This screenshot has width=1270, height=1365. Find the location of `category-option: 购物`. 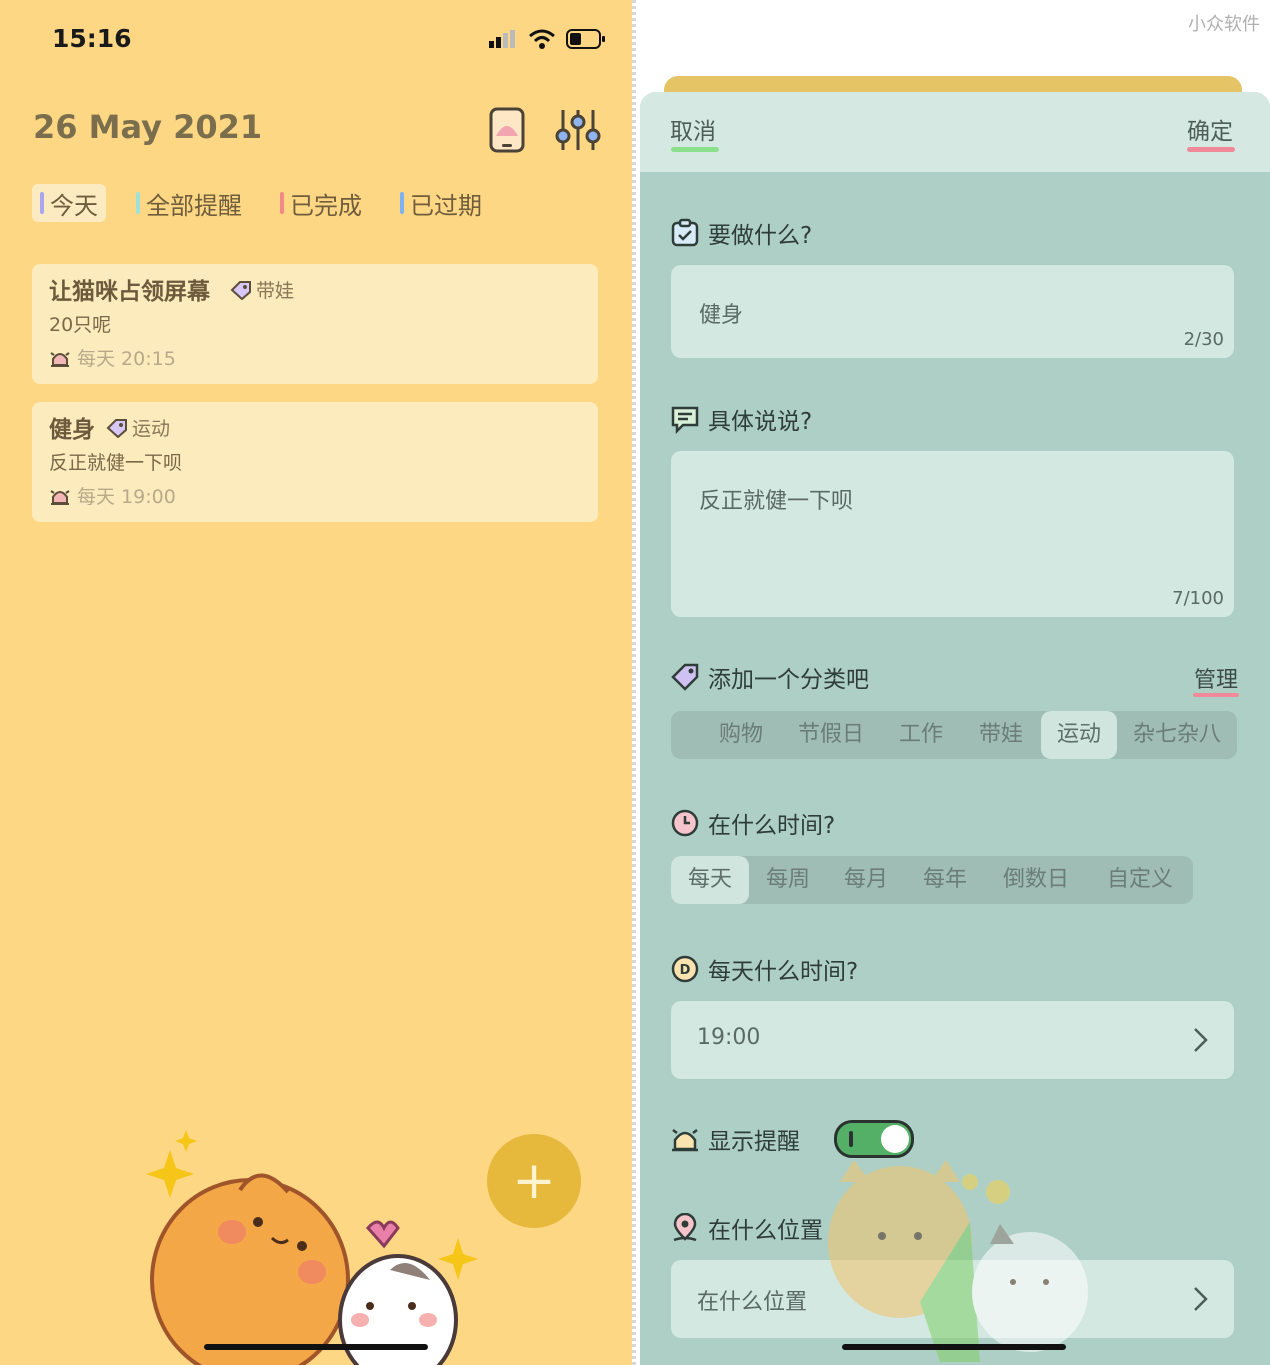

category-option: 购物 is located at coordinates (741, 735).